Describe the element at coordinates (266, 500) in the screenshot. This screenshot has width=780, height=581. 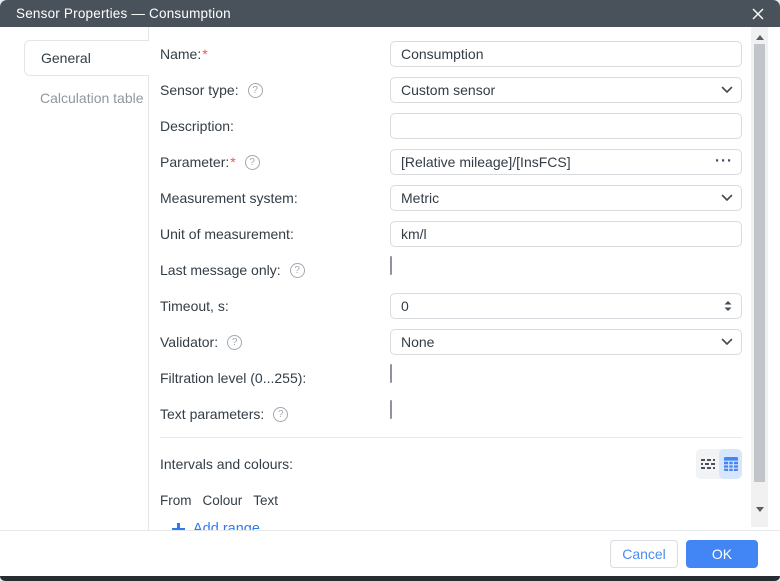
I see `col-text: Text` at that location.